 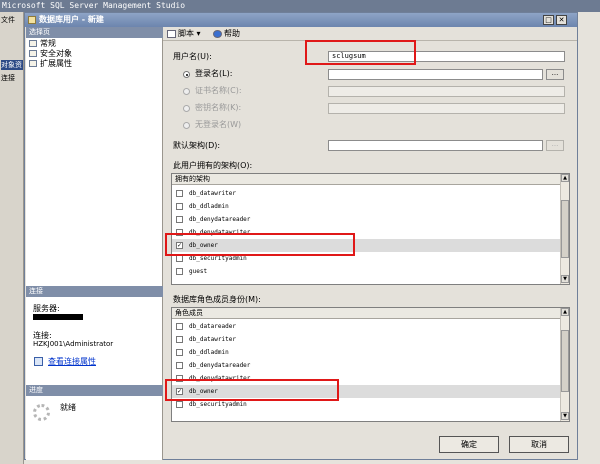 What do you see at coordinates (366, 339) in the screenshot?
I see `role-row-db_datawriter: db_datawriter` at bounding box center [366, 339].